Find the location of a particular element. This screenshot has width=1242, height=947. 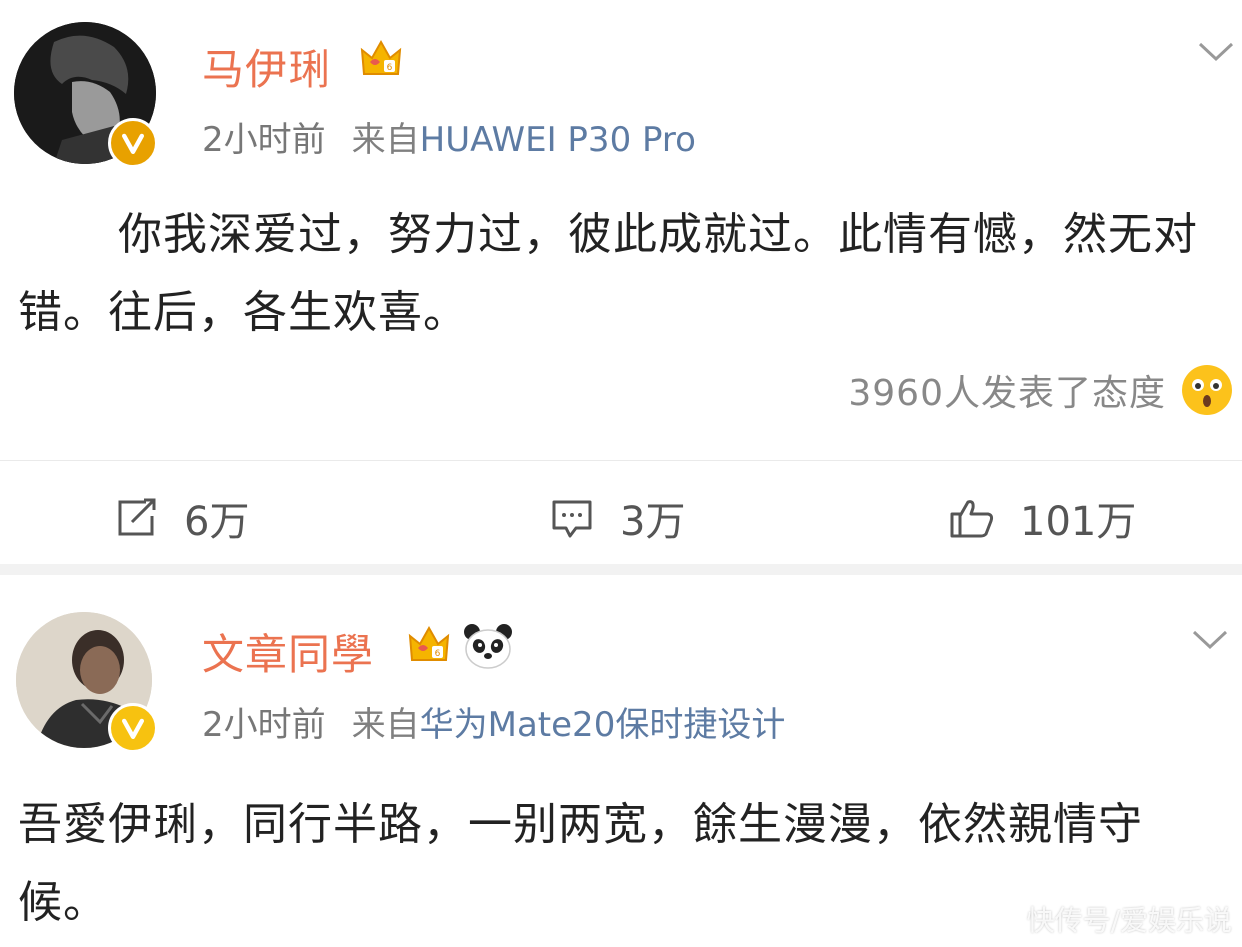

username: 马伊琍 is located at coordinates (266, 66).